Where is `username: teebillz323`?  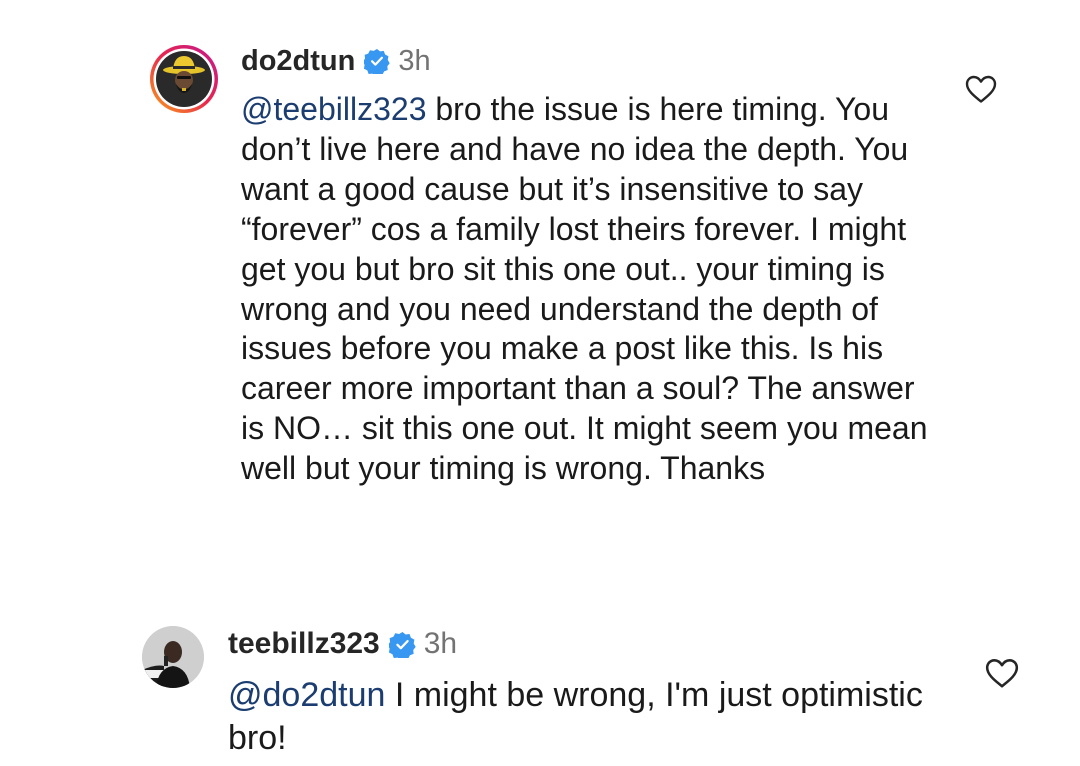
username: teebillz323 is located at coordinates (304, 644).